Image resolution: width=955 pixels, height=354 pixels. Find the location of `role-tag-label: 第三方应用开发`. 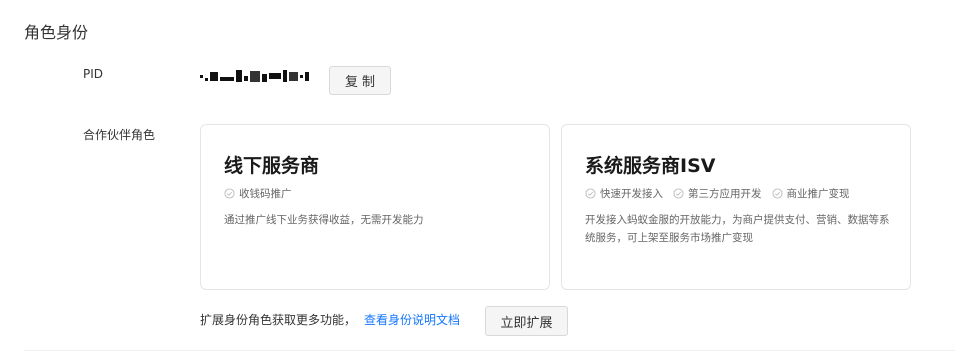

role-tag-label: 第三方应用开发 is located at coordinates (725, 194).